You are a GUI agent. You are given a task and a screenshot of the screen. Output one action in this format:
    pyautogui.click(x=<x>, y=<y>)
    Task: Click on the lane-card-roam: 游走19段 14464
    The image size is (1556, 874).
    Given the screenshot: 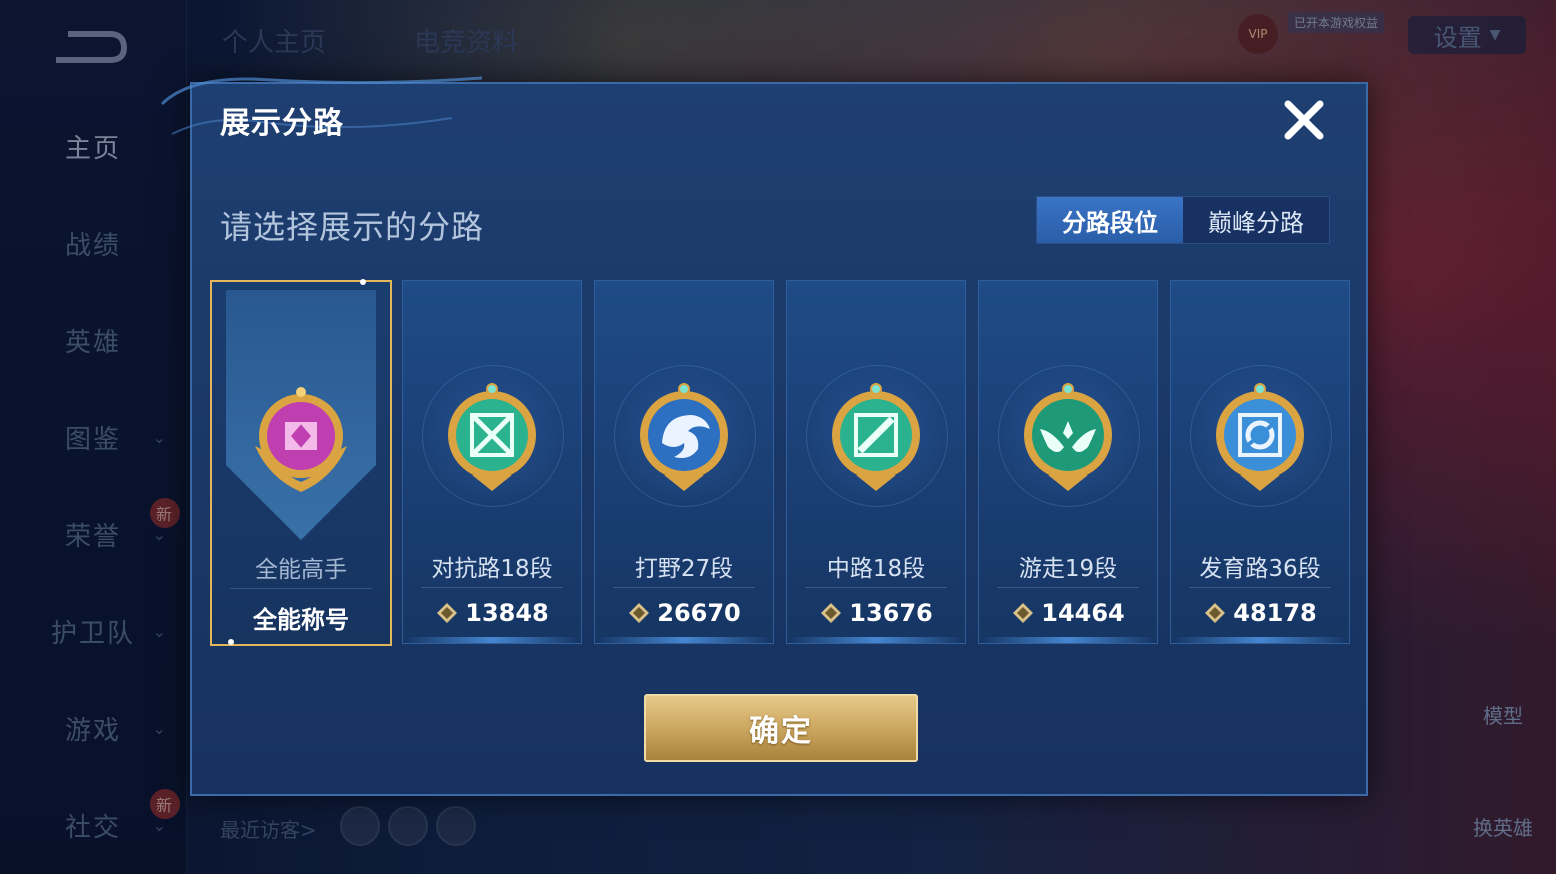 What is the action you would take?
    pyautogui.click(x=1068, y=462)
    